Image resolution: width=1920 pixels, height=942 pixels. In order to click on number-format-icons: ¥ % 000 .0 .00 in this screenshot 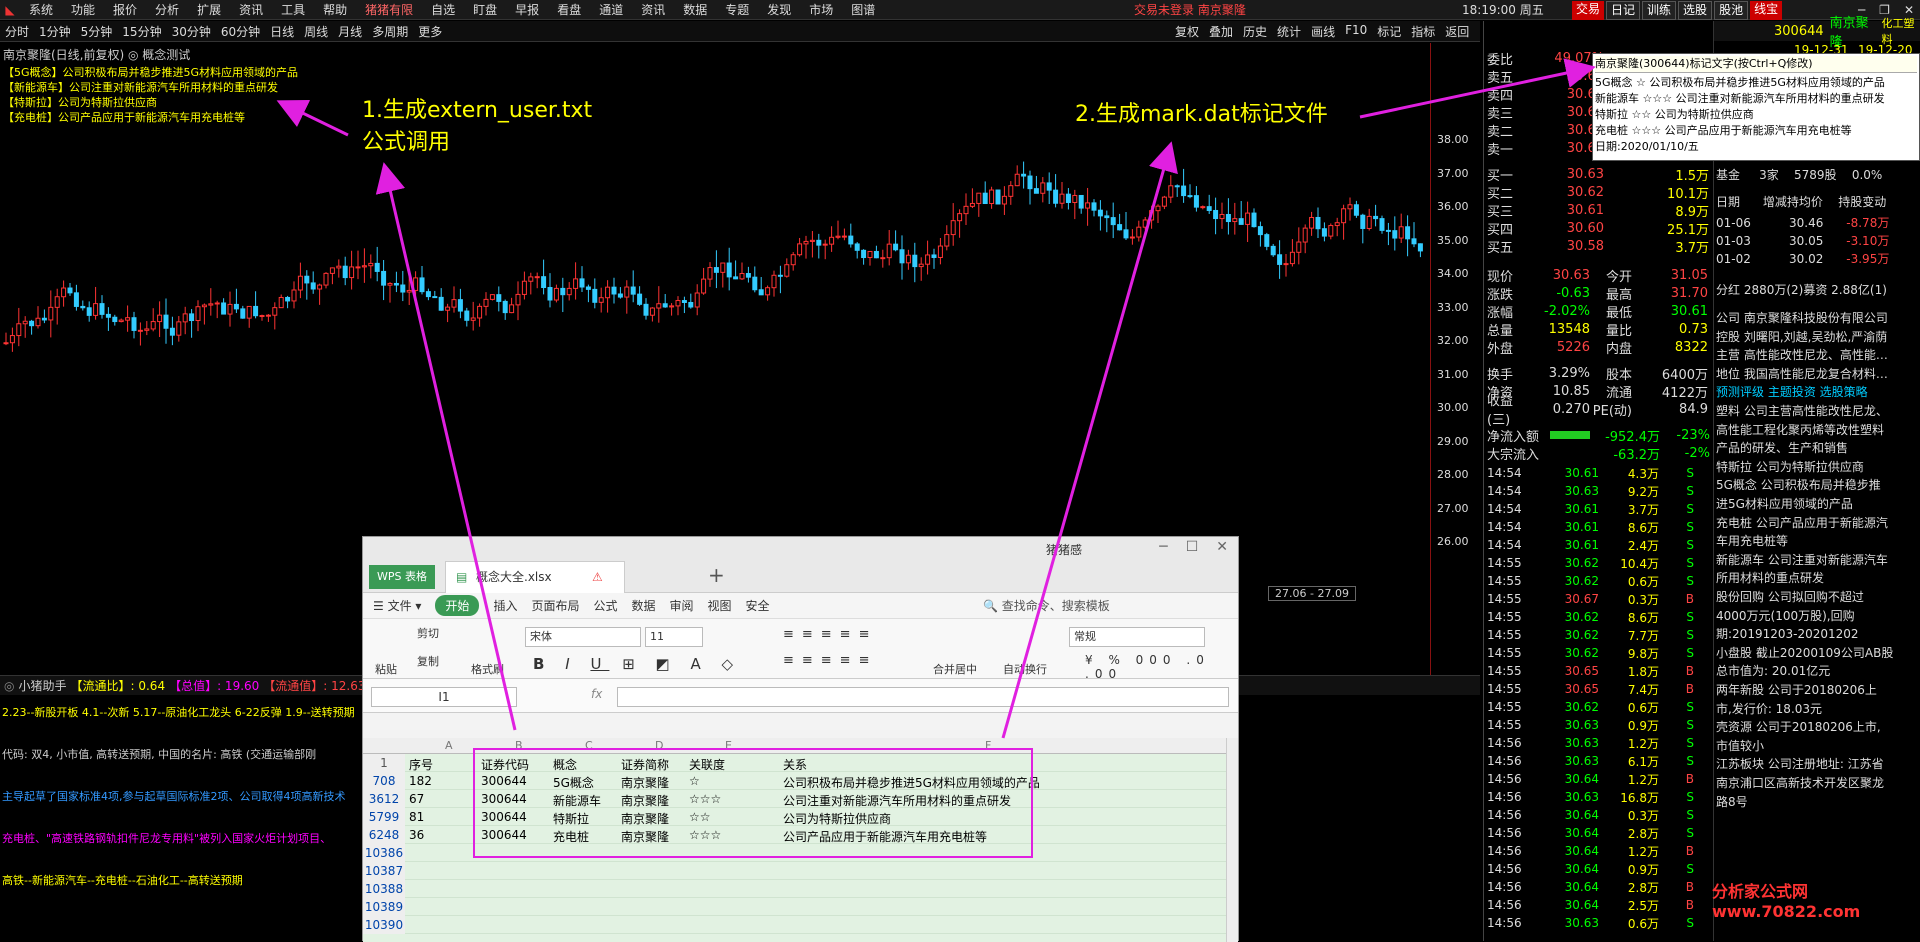, I will do `click(1161, 667)`.